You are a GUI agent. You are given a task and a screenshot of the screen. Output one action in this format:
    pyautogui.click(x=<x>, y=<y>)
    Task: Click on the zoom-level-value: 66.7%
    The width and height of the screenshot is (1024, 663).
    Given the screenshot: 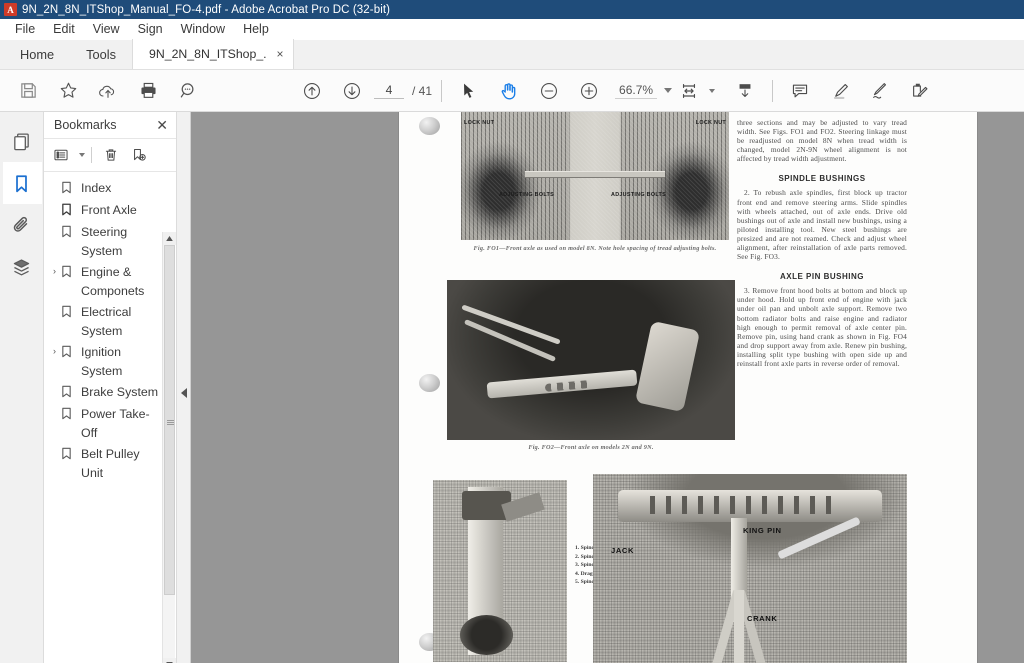 What is the action you would take?
    pyautogui.click(x=636, y=91)
    